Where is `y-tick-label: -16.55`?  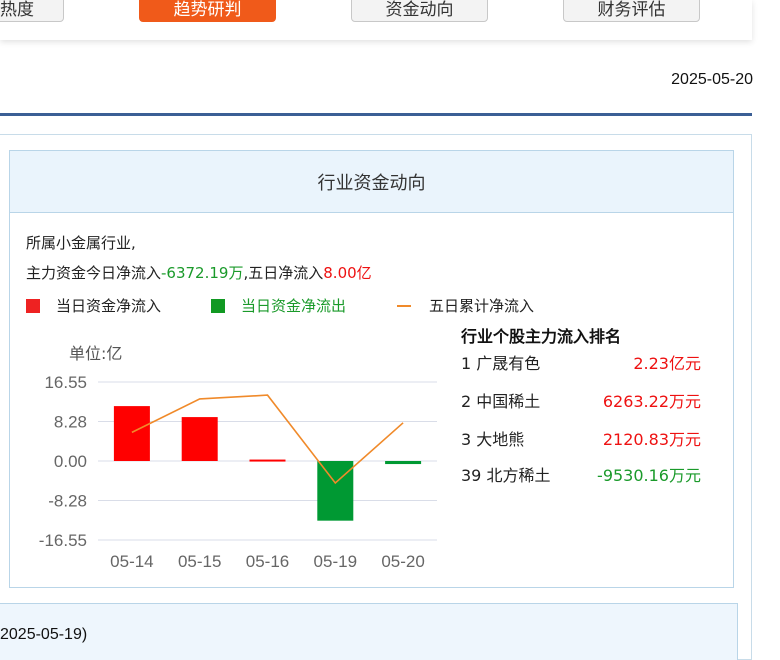
y-tick-label: -16.55 is located at coordinates (63, 540).